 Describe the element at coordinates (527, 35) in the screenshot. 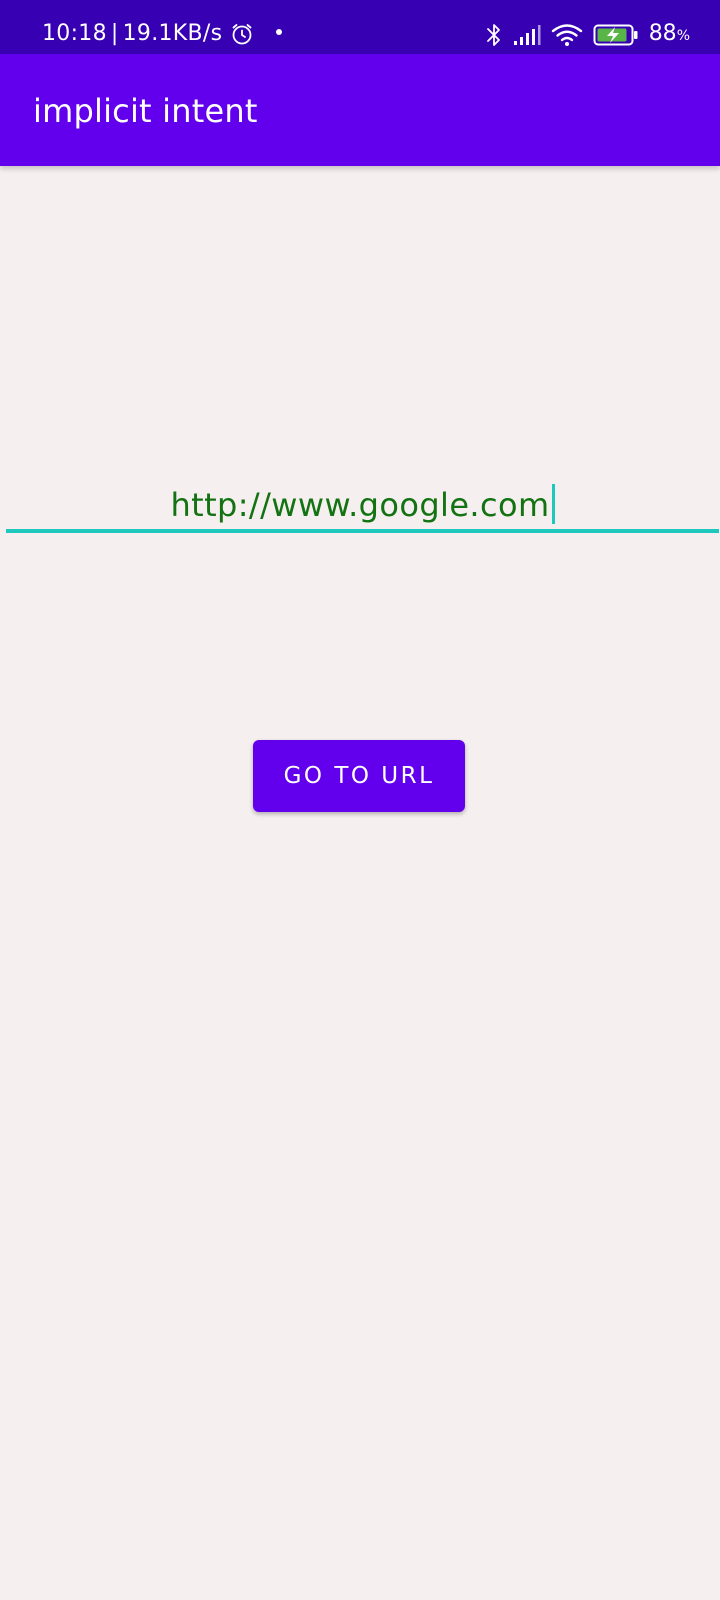

I see `signal-icon` at that location.